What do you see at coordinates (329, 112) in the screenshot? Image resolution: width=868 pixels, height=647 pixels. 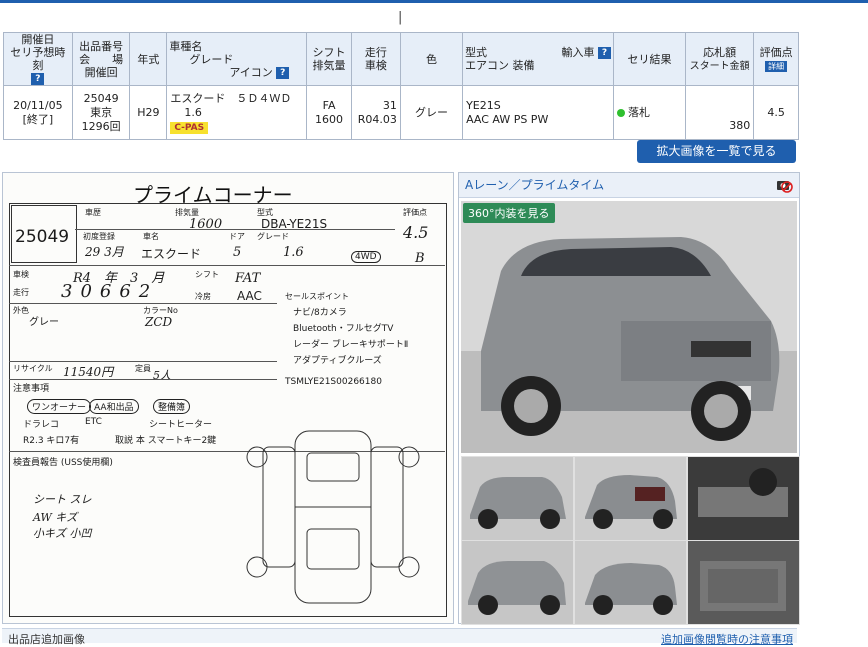 I see `cell-shift: FA 1600` at bounding box center [329, 112].